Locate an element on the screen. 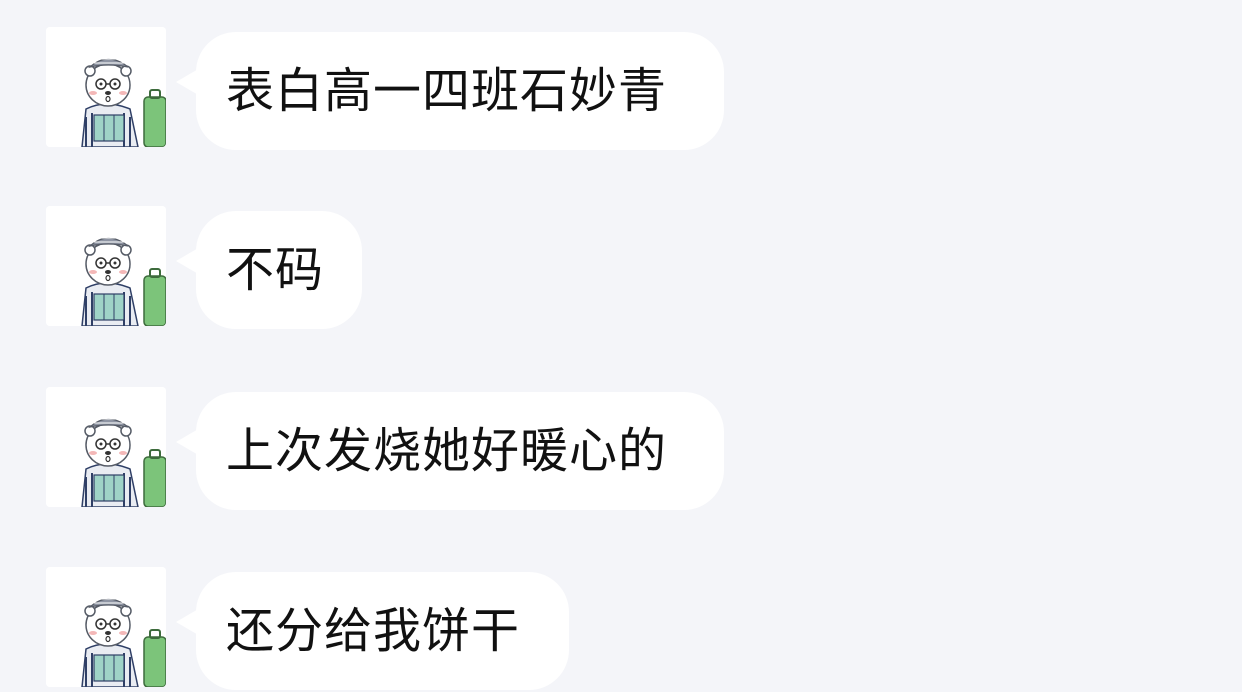  message-bubble: 不码 is located at coordinates (269, 270).